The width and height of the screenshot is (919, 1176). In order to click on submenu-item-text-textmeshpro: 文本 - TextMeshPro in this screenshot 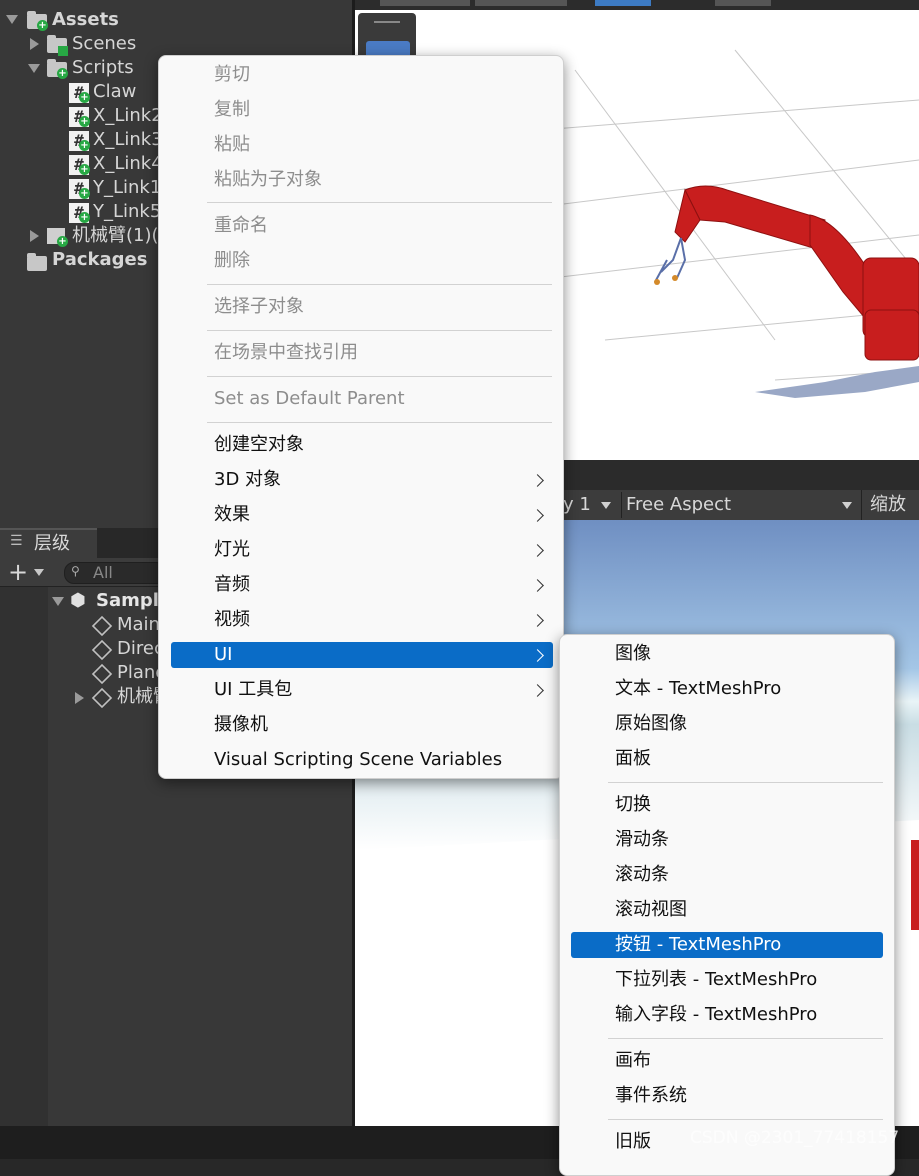, I will do `click(698, 689)`.